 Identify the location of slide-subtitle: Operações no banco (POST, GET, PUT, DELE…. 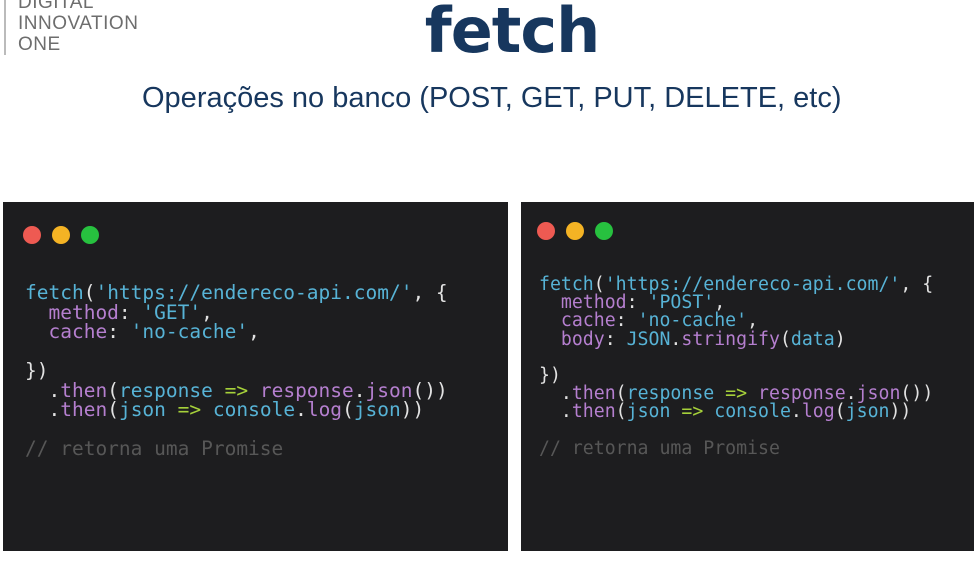
(492, 98).